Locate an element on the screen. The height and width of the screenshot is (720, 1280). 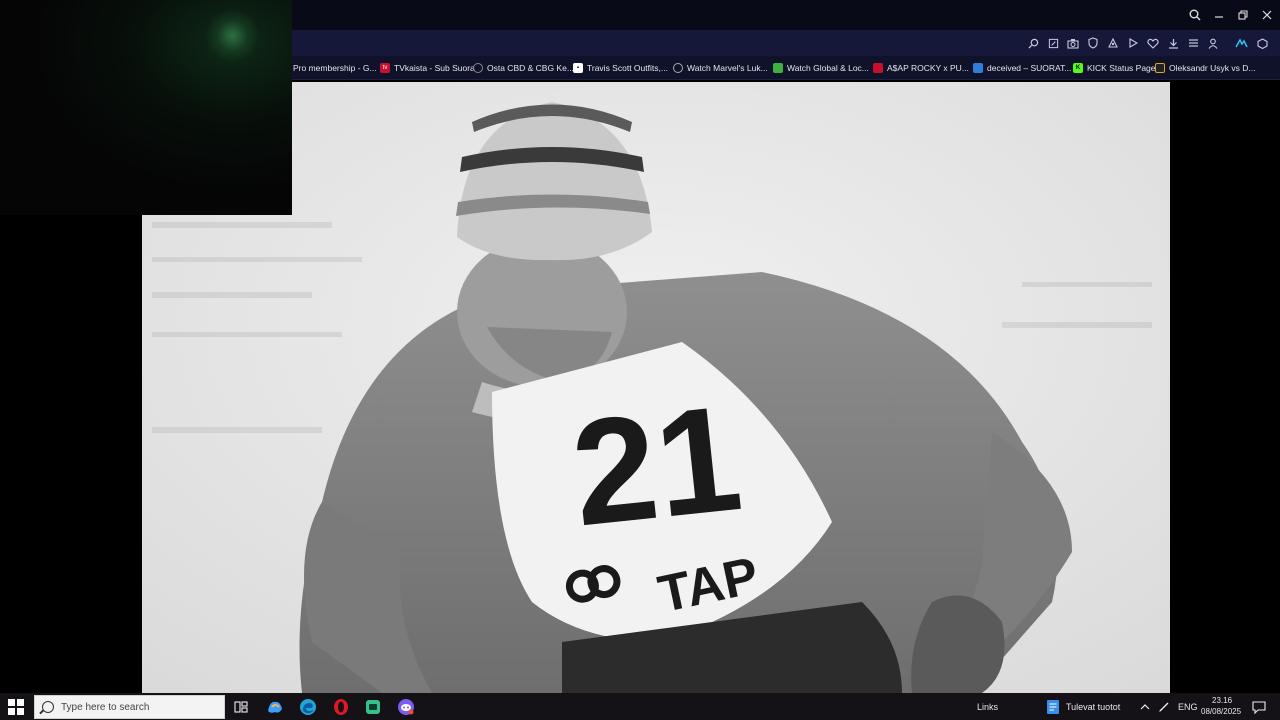
notification-icon is located at coordinates (1259, 707).